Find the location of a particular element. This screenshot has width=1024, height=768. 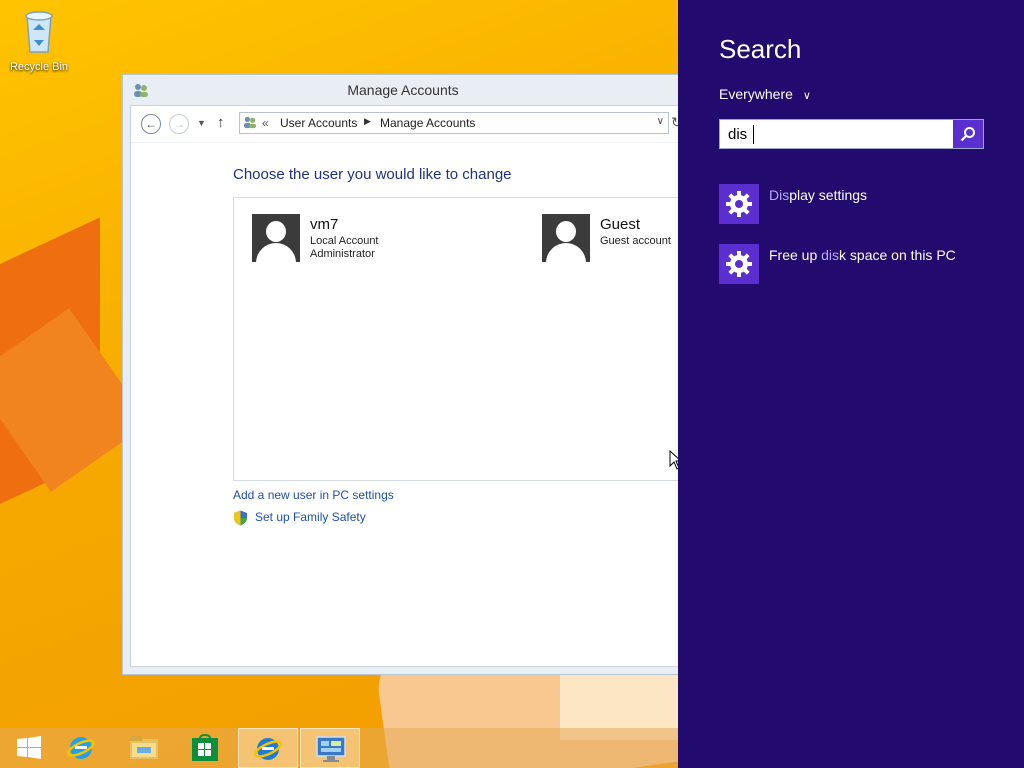

text-caret is located at coordinates (753, 134).